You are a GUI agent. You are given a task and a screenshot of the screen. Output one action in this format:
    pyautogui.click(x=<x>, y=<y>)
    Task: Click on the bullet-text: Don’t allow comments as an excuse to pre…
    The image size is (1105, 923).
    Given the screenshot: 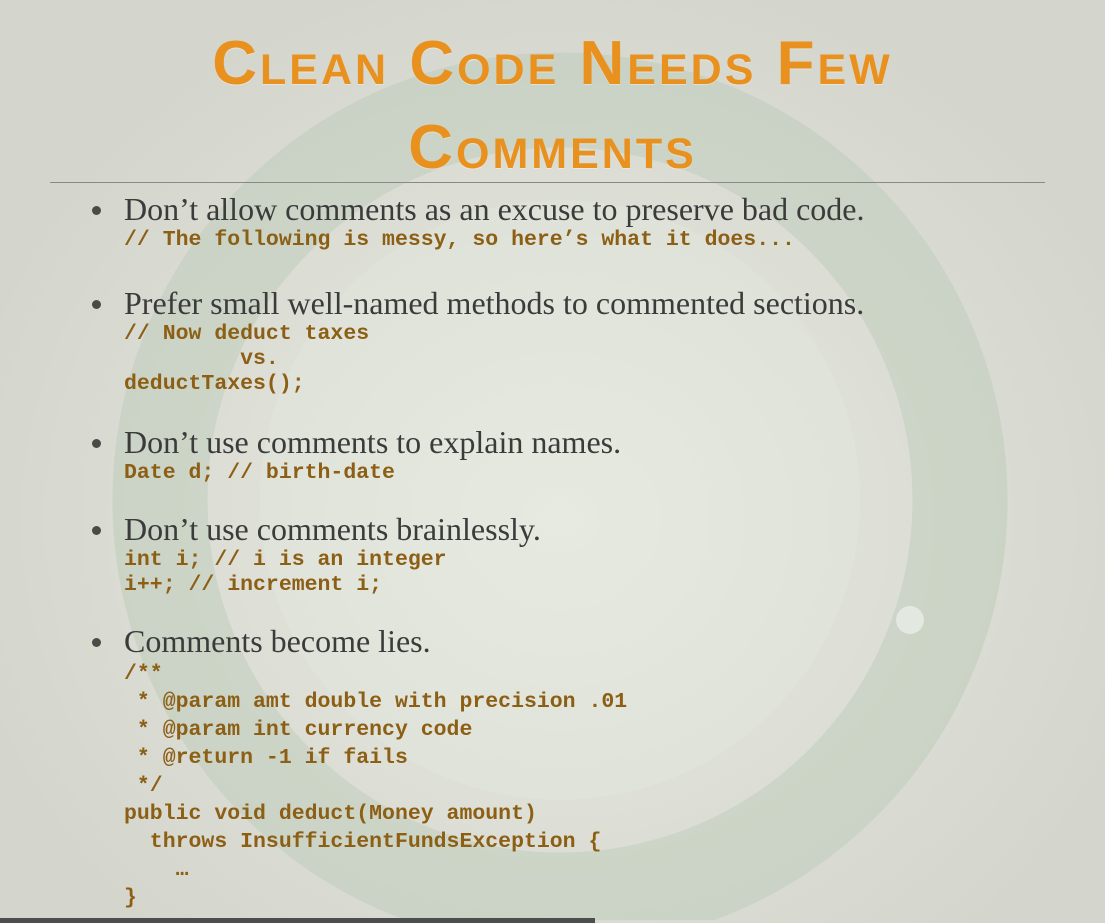 What is the action you would take?
    pyautogui.click(x=494, y=209)
    